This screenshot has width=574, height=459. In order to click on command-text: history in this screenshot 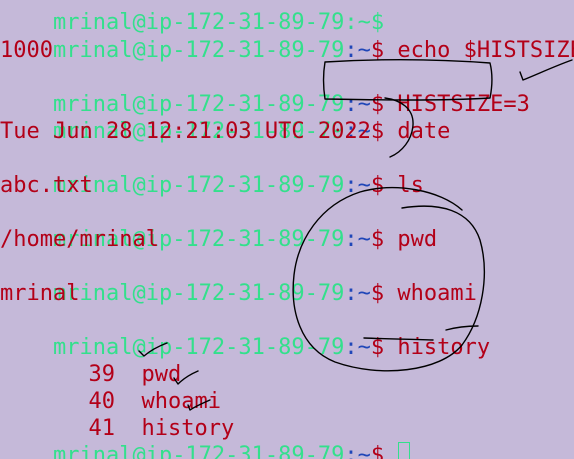, I will do `click(444, 347)`.